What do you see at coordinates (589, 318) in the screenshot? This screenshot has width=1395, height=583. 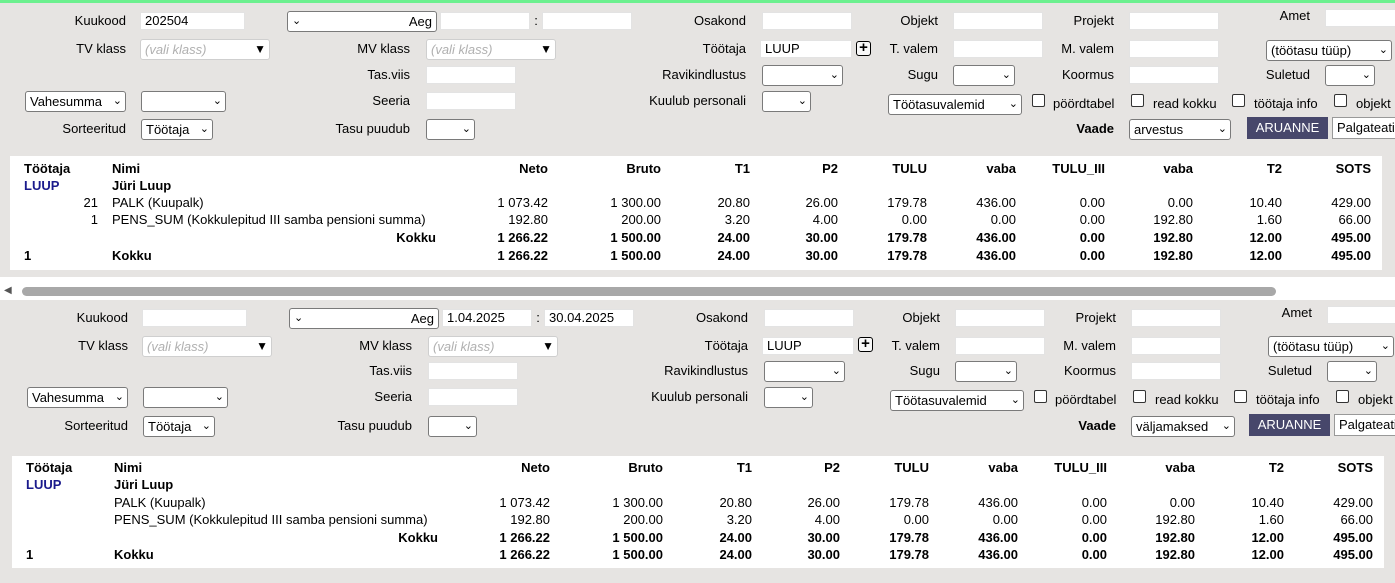 I see `date-to-input: 30.04.2025` at bounding box center [589, 318].